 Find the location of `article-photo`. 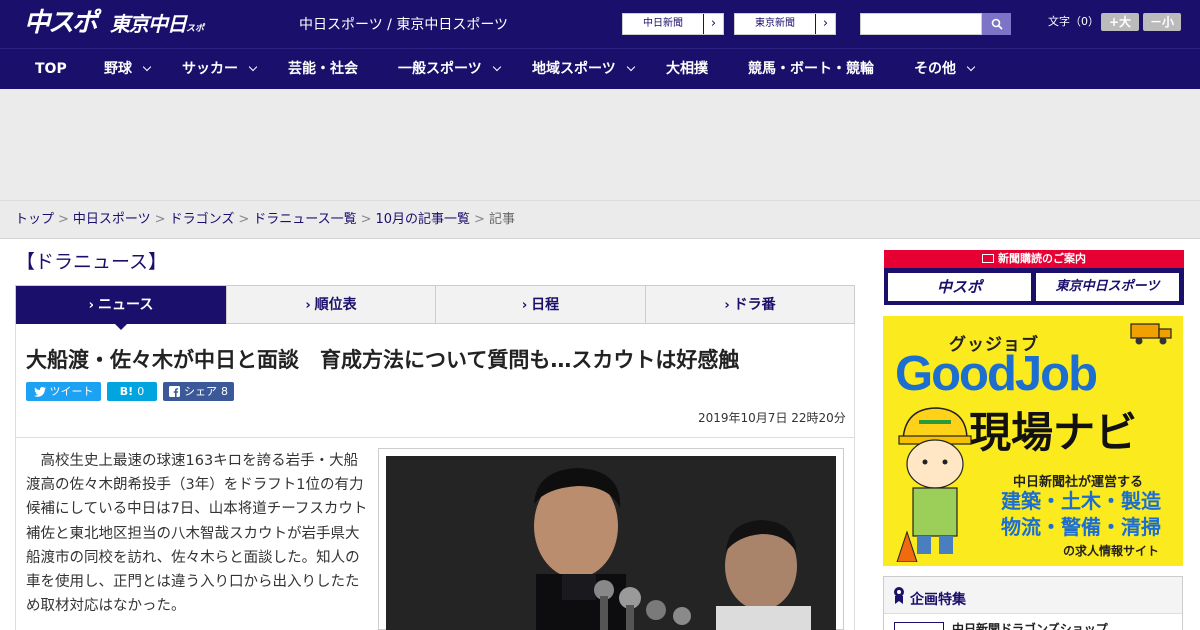

article-photo is located at coordinates (611, 543).